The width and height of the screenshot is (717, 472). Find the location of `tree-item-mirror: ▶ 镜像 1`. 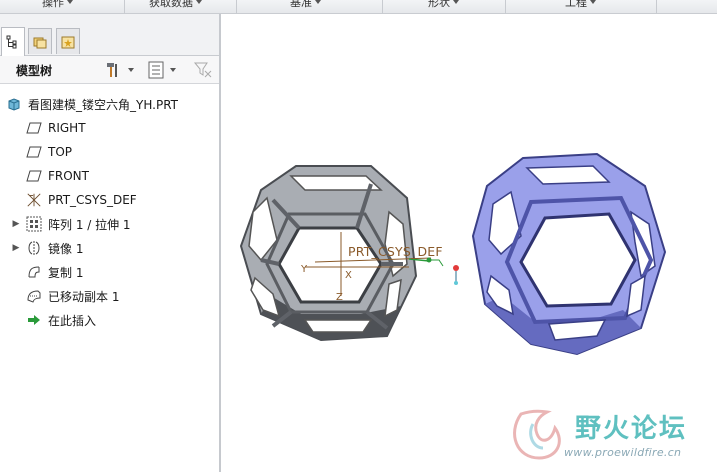

tree-item-mirror: ▶ 镜像 1 is located at coordinates (46, 248).